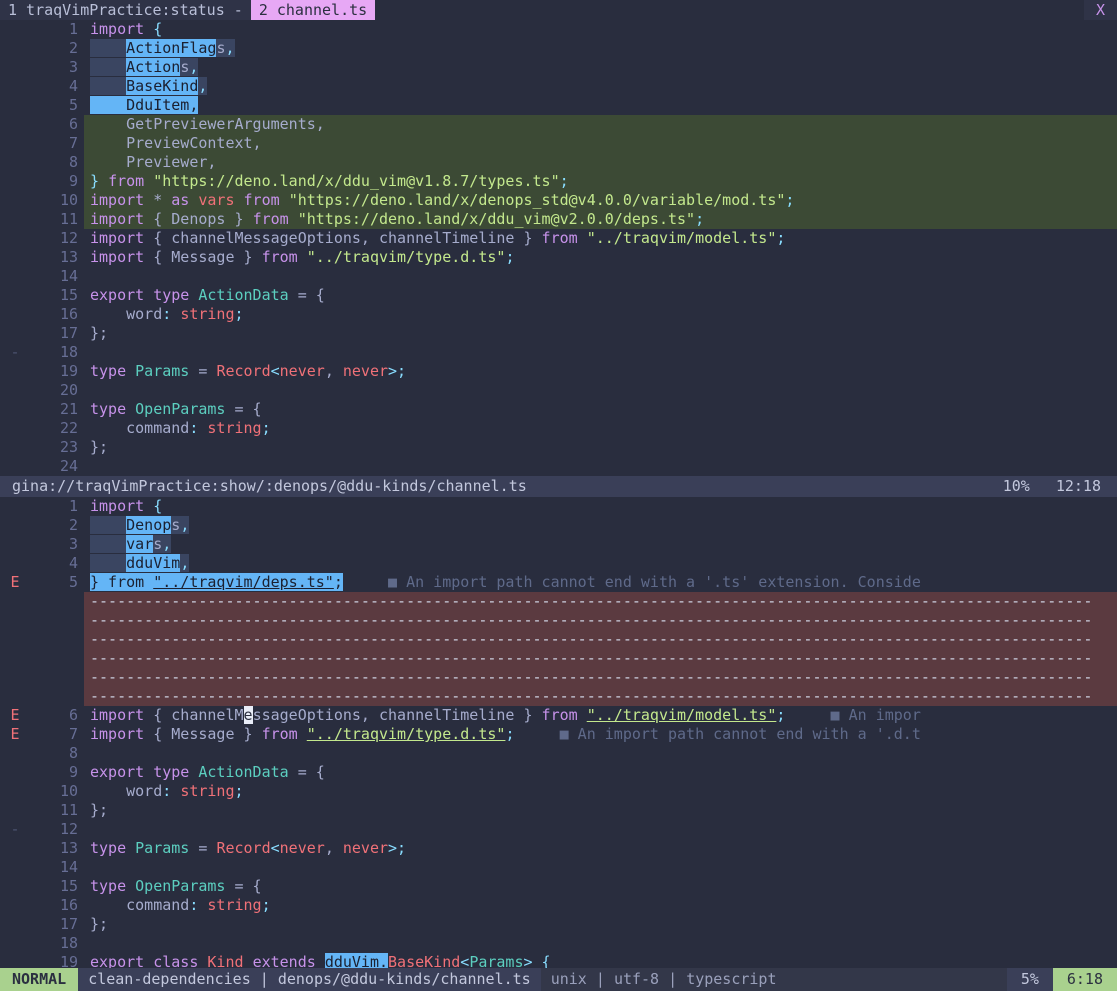 This screenshot has width=1117, height=991. I want to click on code-line: 8, so click(558, 753).